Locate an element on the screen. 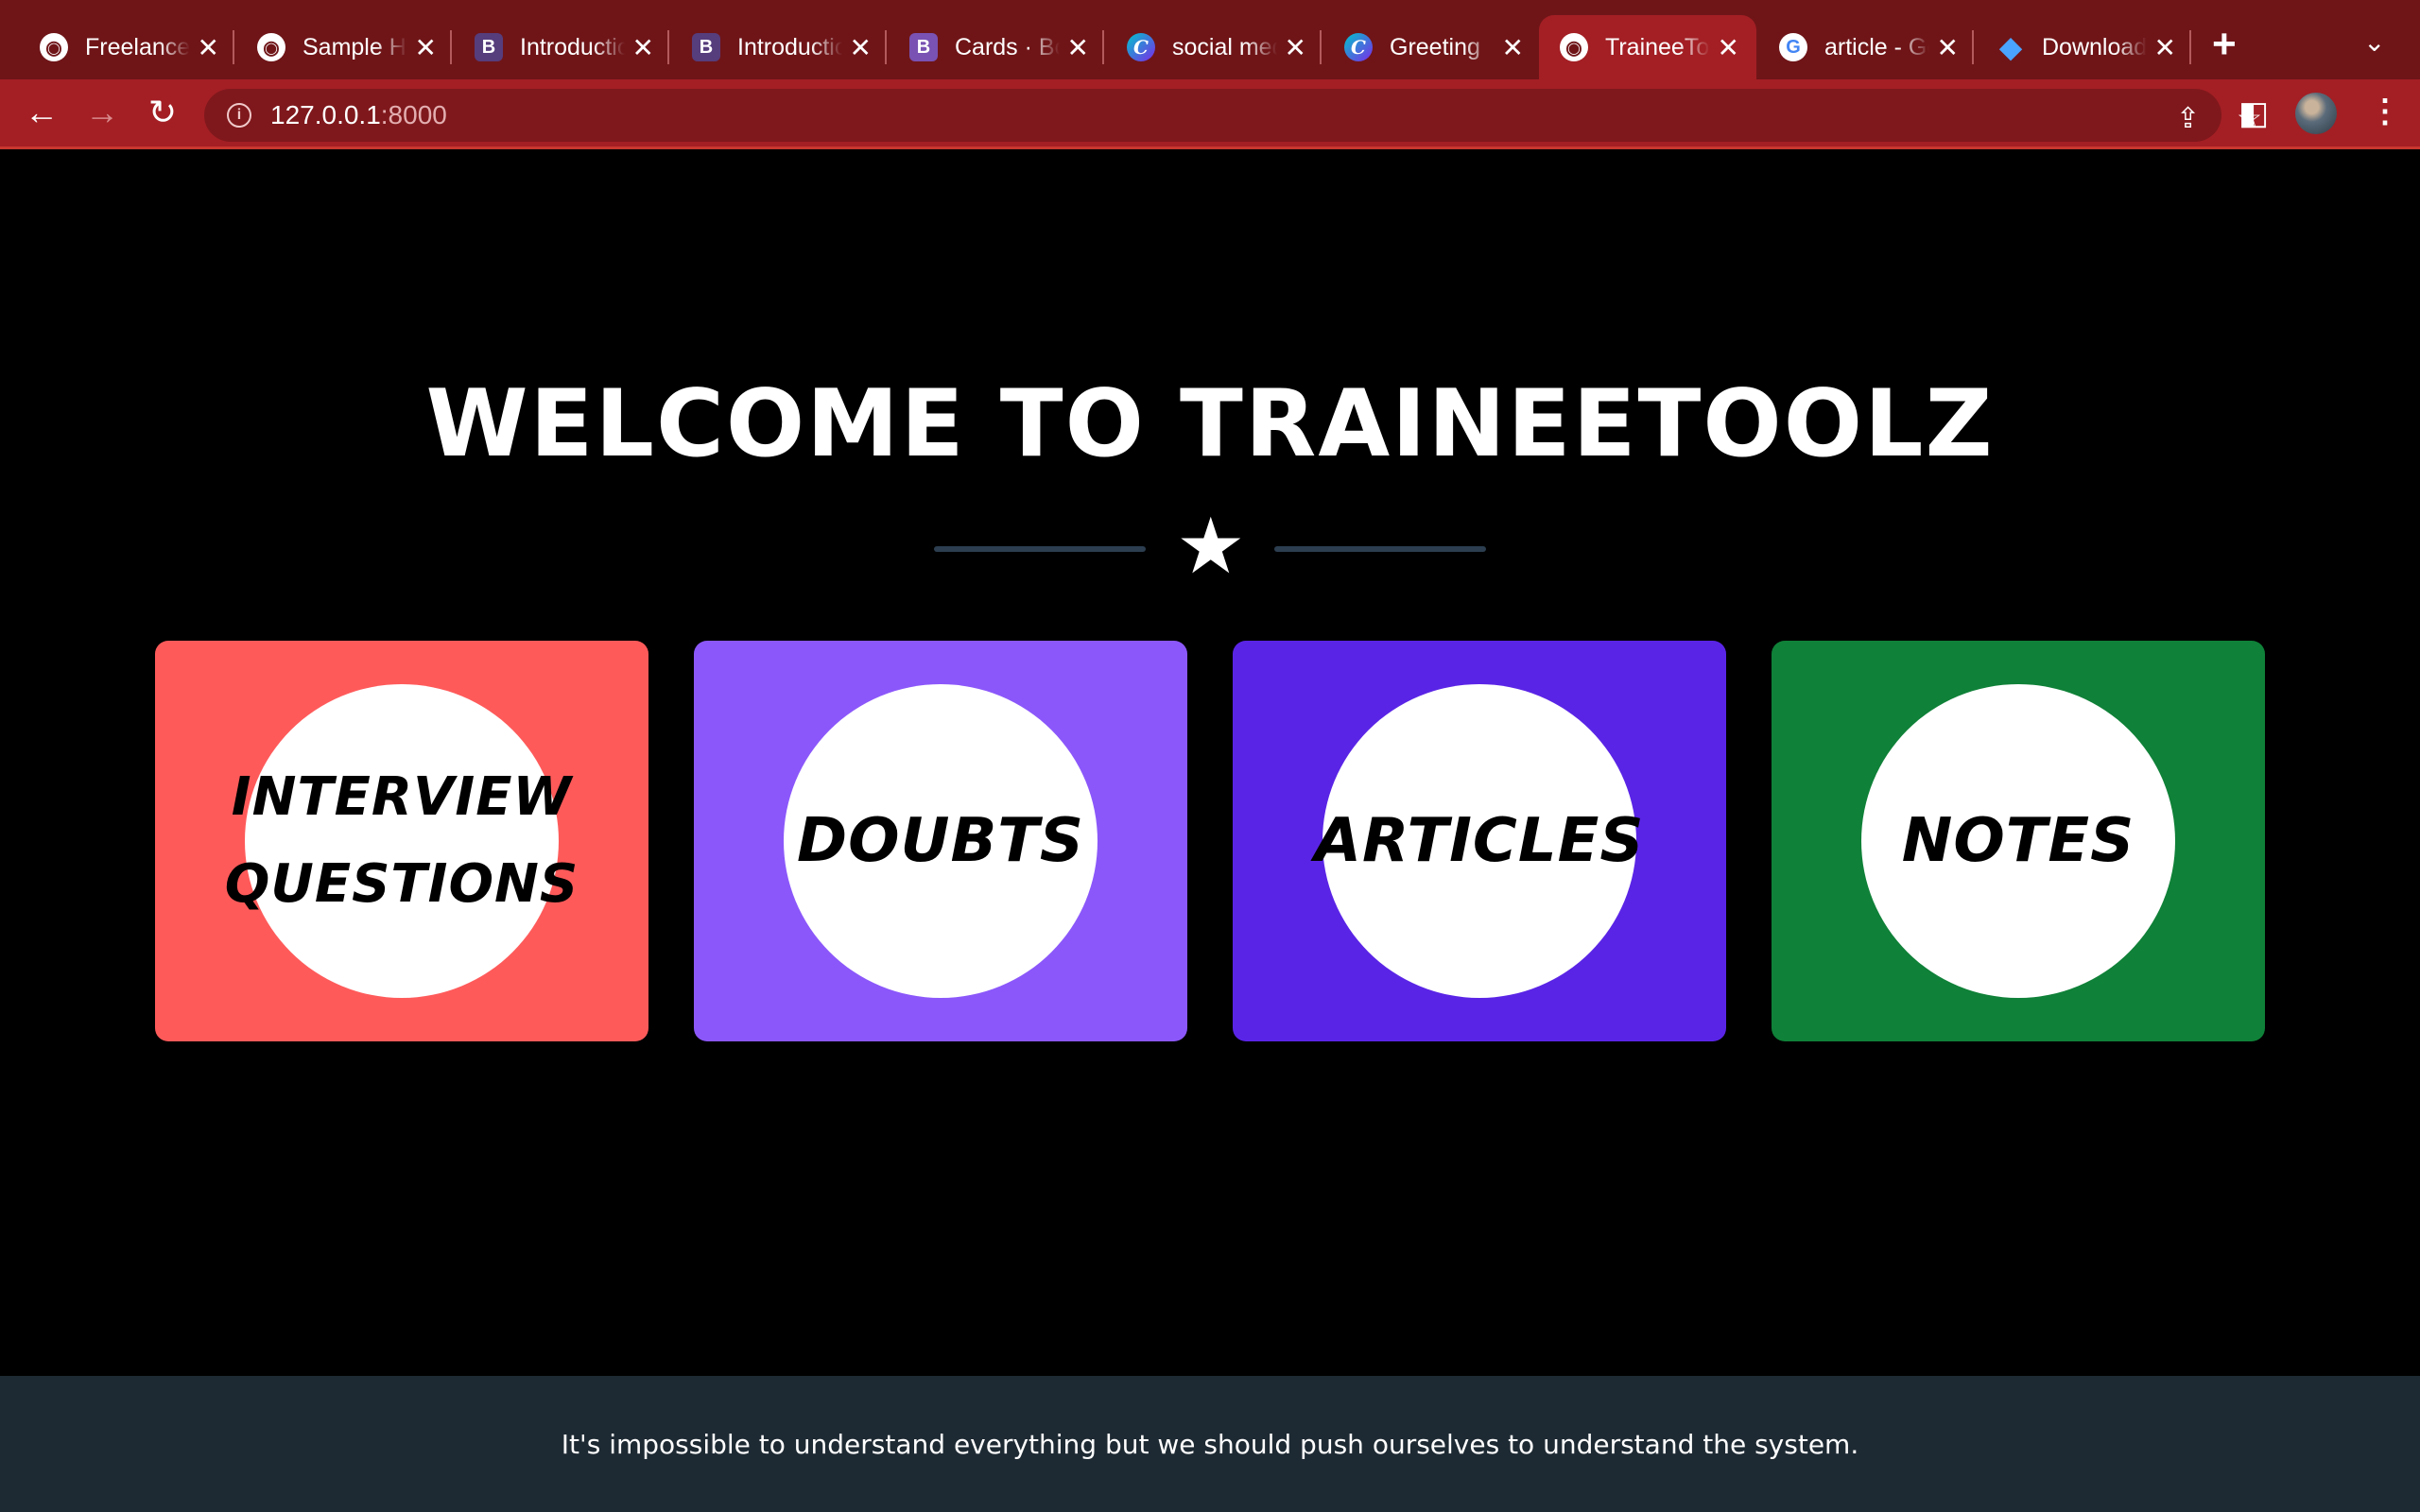 The width and height of the screenshot is (2420, 1512). new-tab-icon: + is located at coordinates (2224, 44).